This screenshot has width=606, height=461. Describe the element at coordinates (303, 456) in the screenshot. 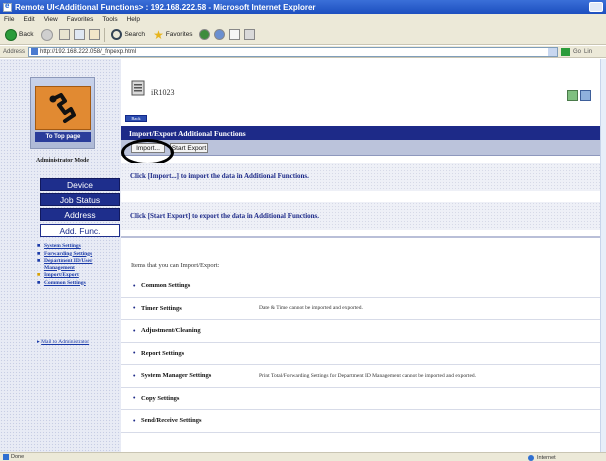

I see `status-bar: Done Internet` at that location.